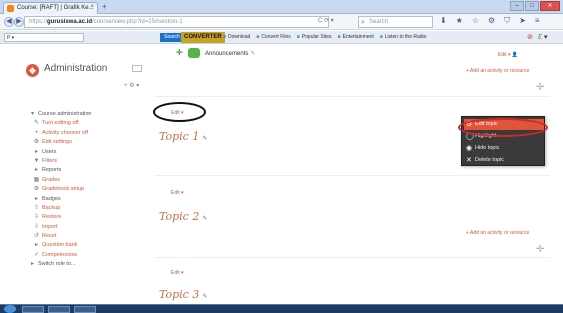  I want to click on admin-item: ✎ Turn editing off, so click(60, 123).